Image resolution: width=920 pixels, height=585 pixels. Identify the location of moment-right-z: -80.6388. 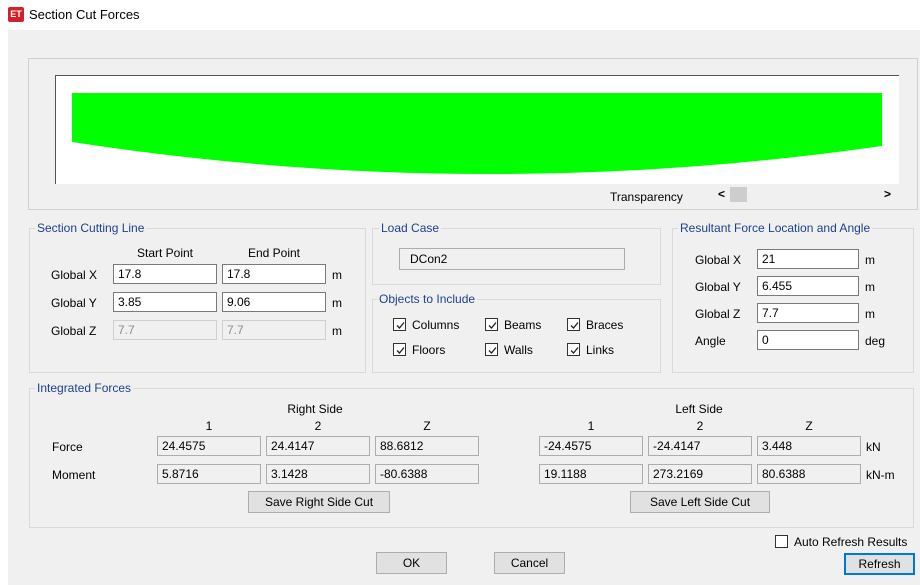
(427, 474).